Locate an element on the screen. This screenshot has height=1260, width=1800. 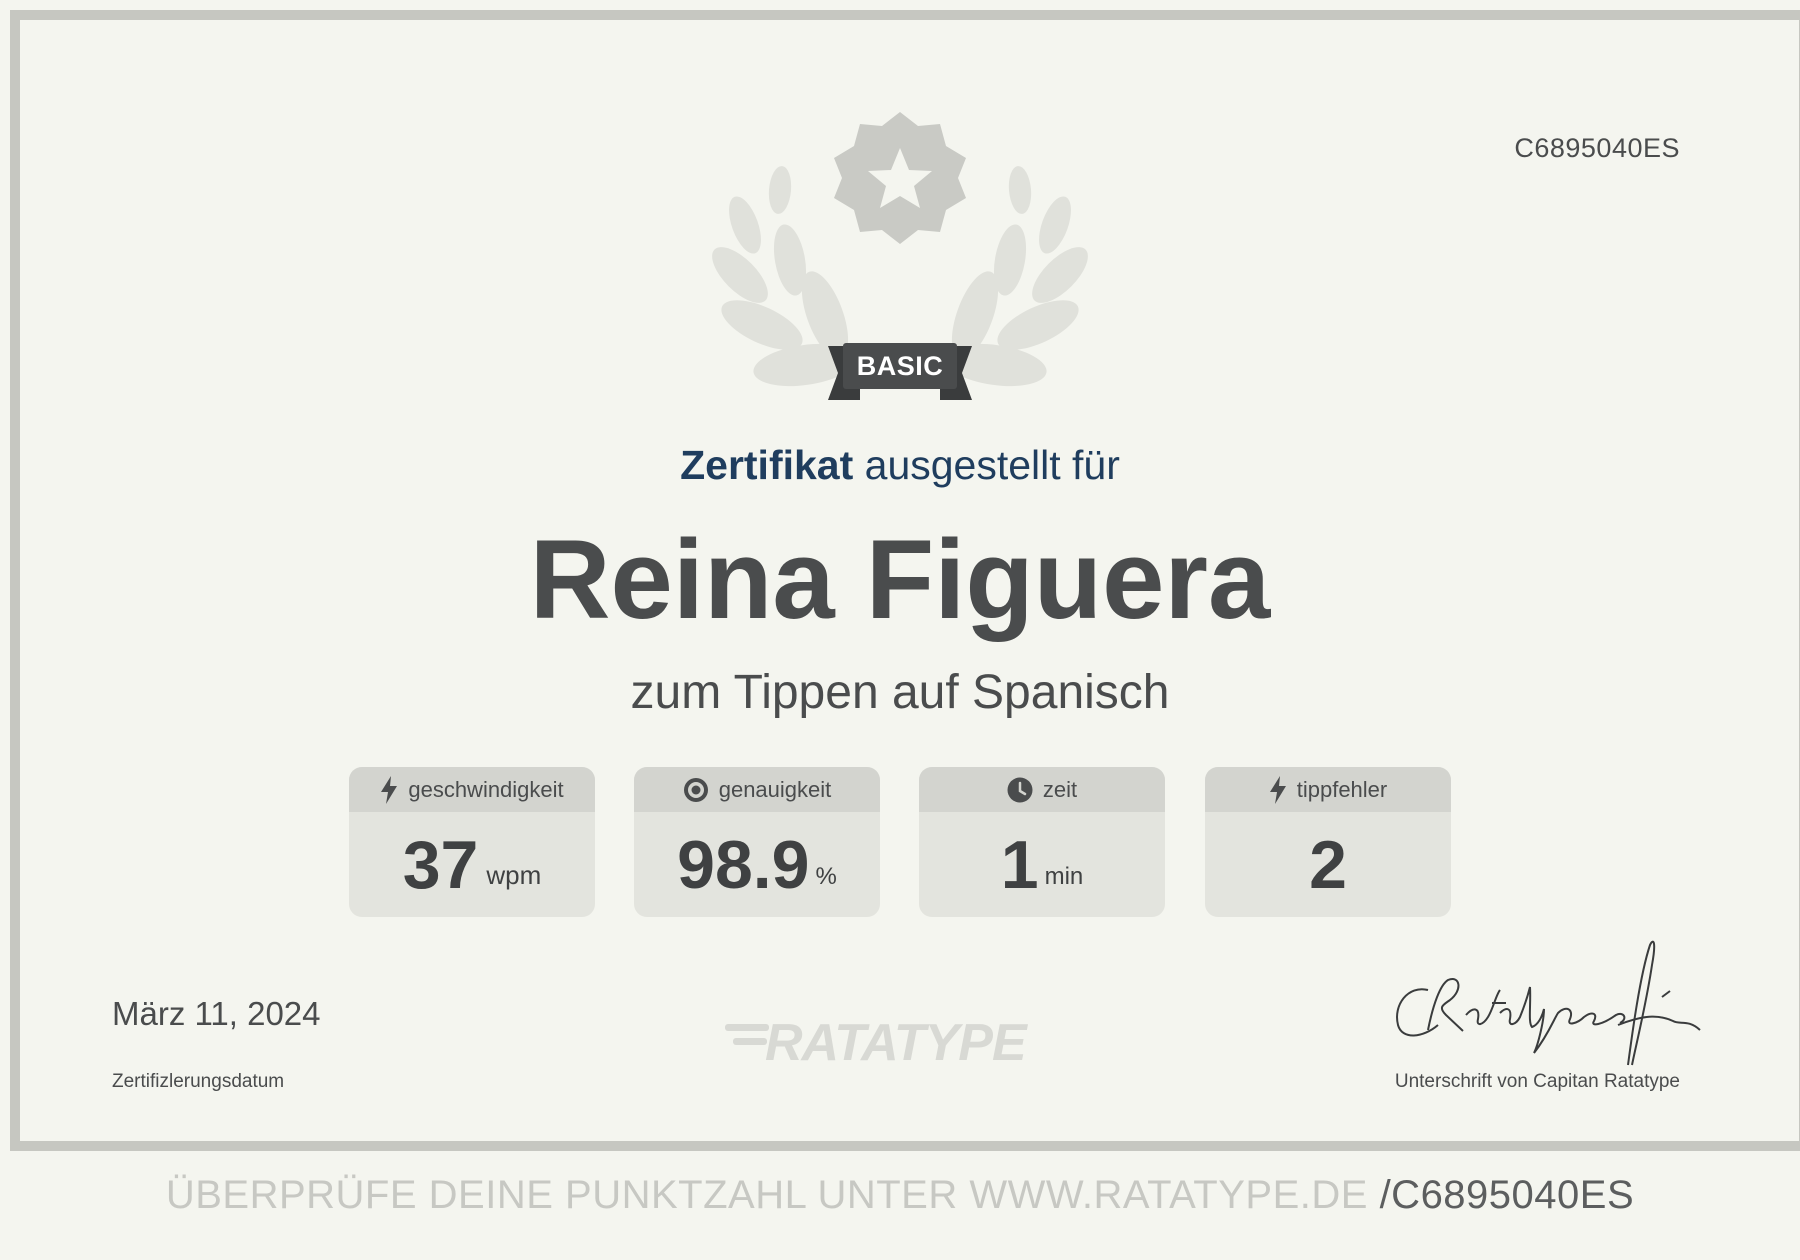
stat-card-time: zeit 1 min is located at coordinates (1042, 842).